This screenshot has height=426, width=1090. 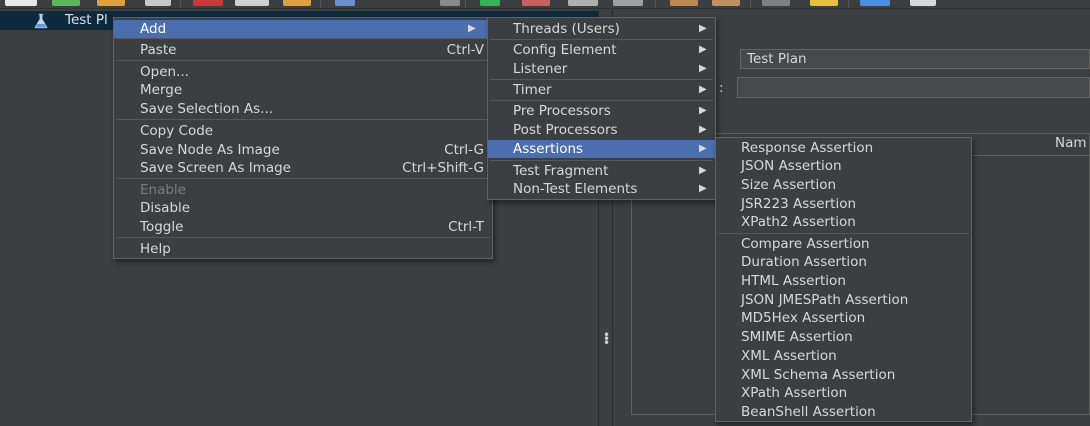 What do you see at coordinates (303, 131) in the screenshot?
I see `menu-item-copy-code: Copy Code` at bounding box center [303, 131].